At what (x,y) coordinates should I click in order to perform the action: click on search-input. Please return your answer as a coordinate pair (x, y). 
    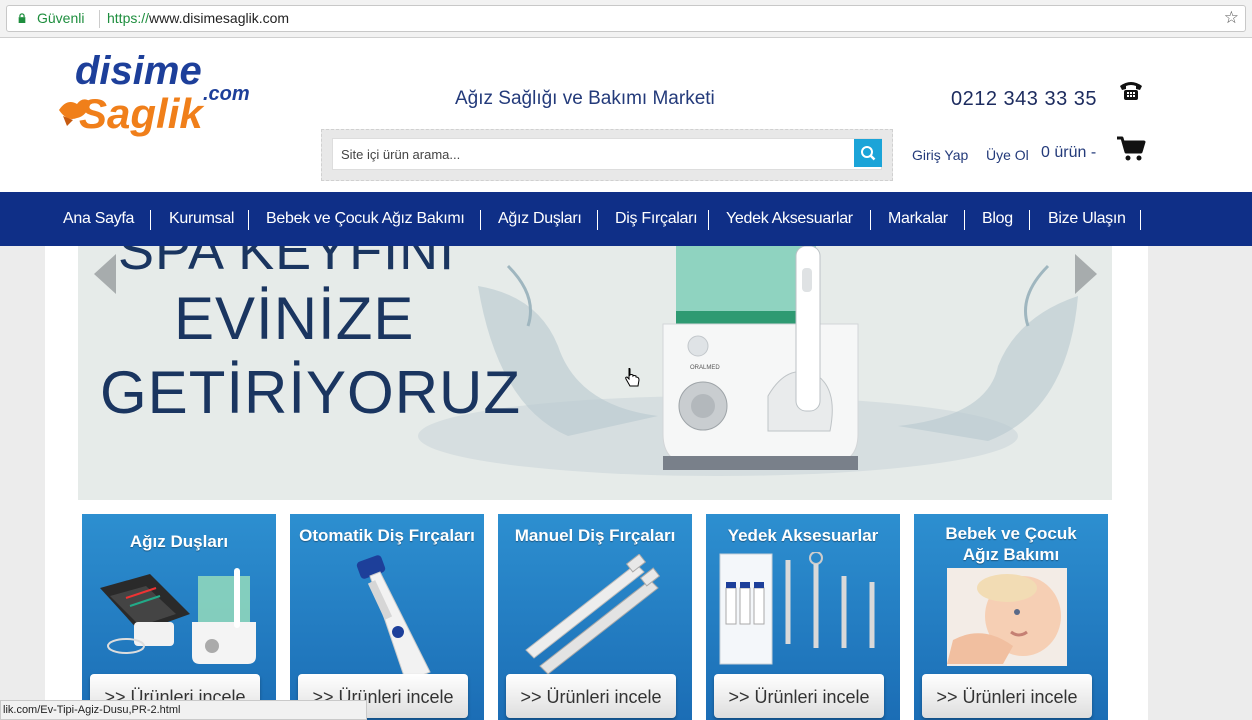
    Looking at the image, I should click on (607, 154).